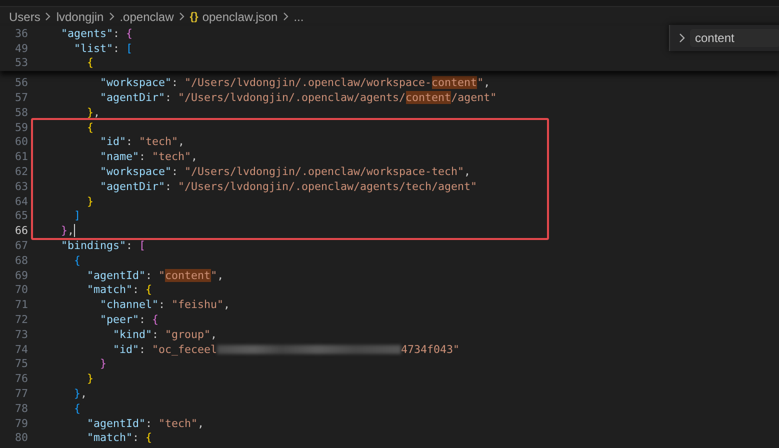 This screenshot has height=448, width=779. Describe the element at coordinates (145, 423) in the screenshot. I see `code-line: "agentId": "tech",` at that location.